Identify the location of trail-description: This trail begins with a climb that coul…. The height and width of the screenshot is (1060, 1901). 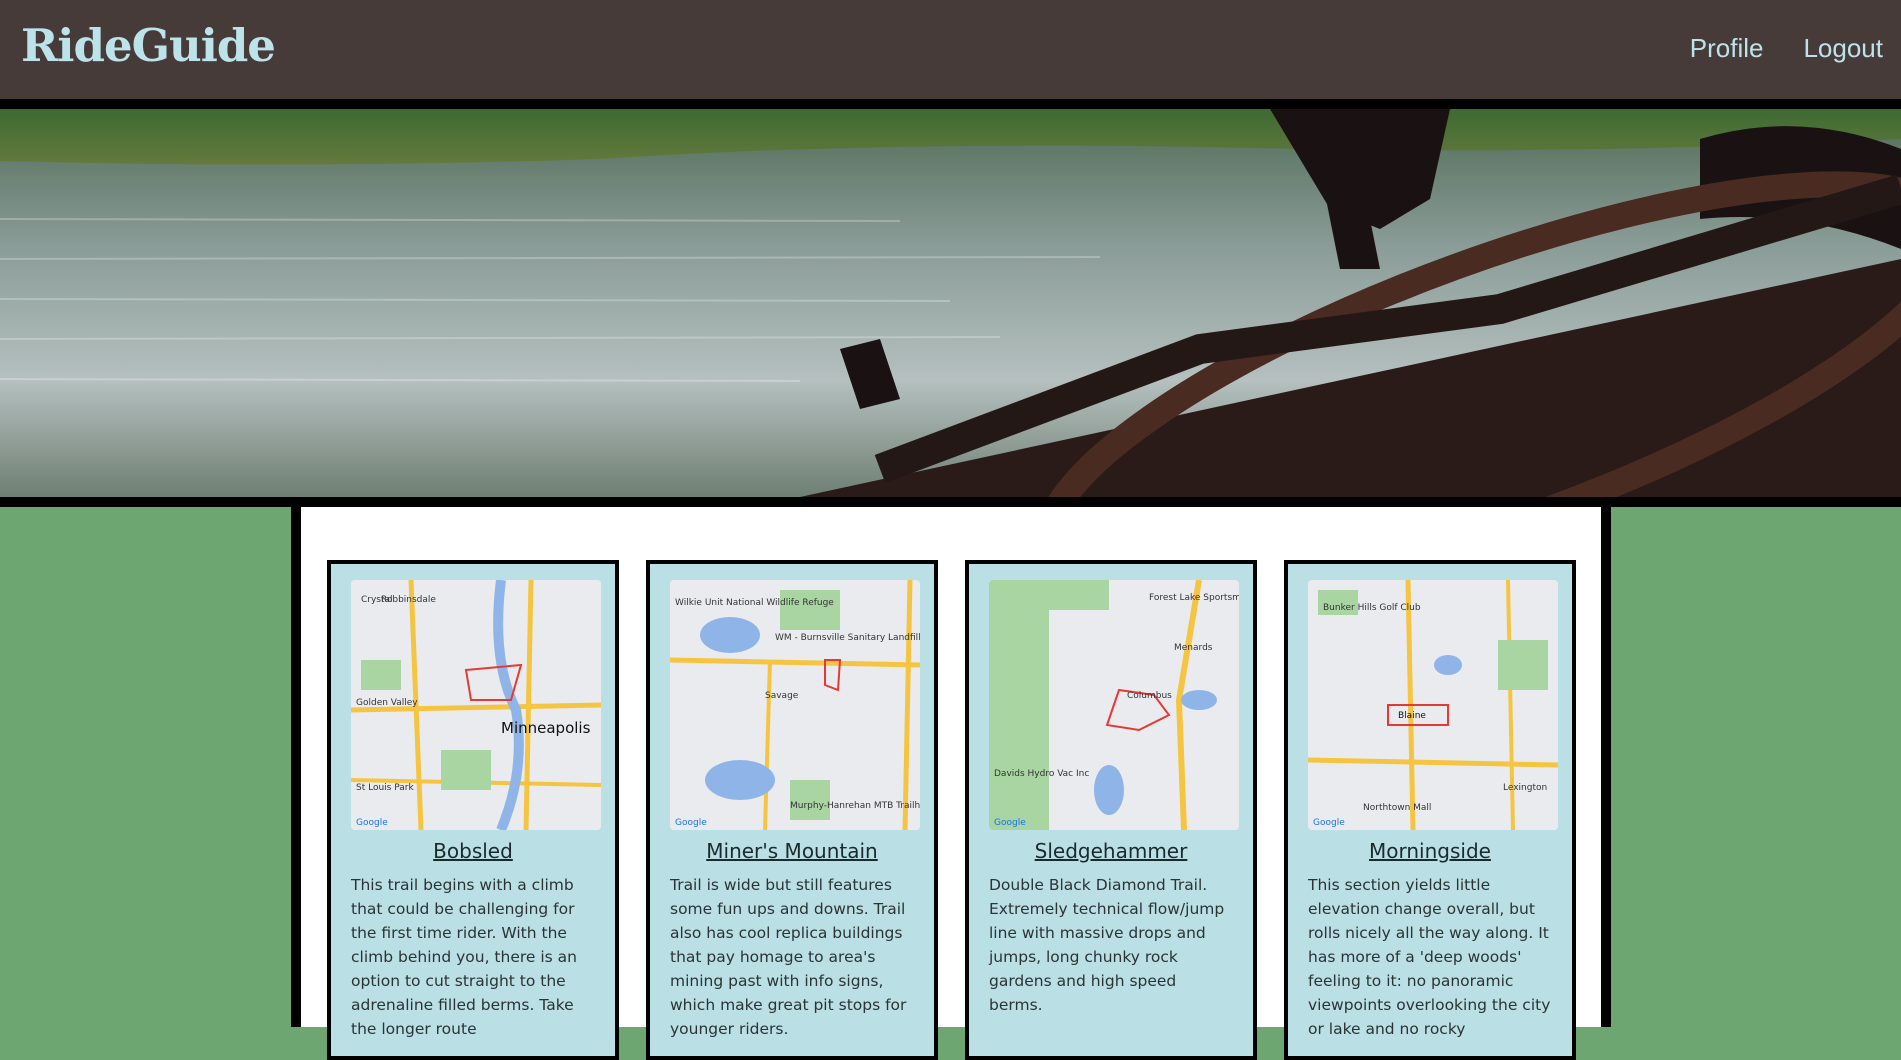
(464, 957).